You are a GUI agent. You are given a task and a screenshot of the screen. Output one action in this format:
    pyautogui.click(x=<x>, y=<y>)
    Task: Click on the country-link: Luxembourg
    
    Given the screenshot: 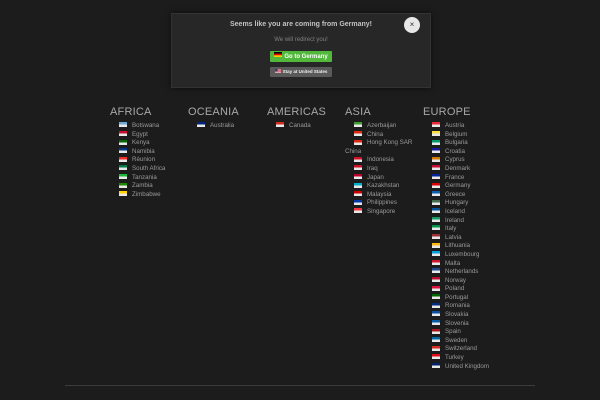 What is the action you would take?
    pyautogui.click(x=456, y=255)
    